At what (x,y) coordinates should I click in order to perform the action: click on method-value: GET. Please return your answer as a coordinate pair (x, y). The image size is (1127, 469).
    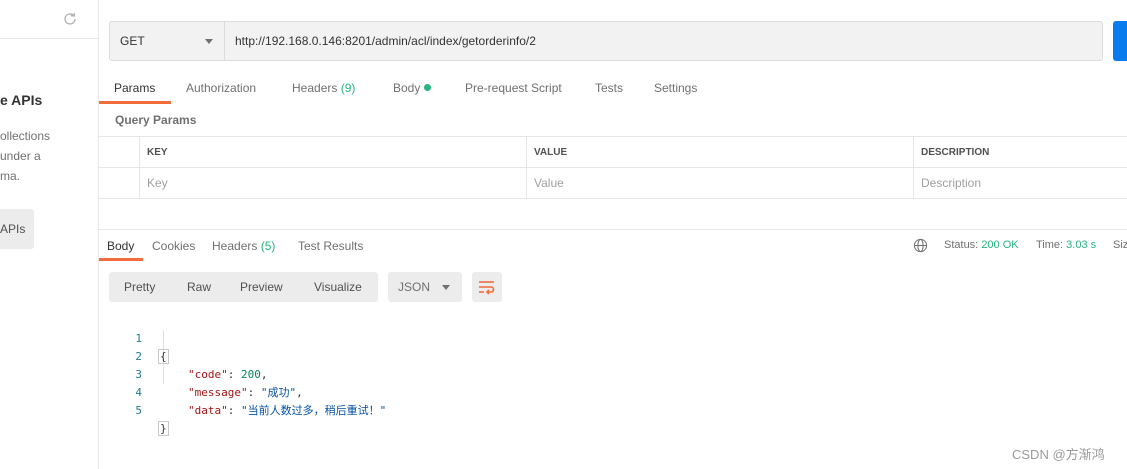
    Looking at the image, I should click on (132, 41).